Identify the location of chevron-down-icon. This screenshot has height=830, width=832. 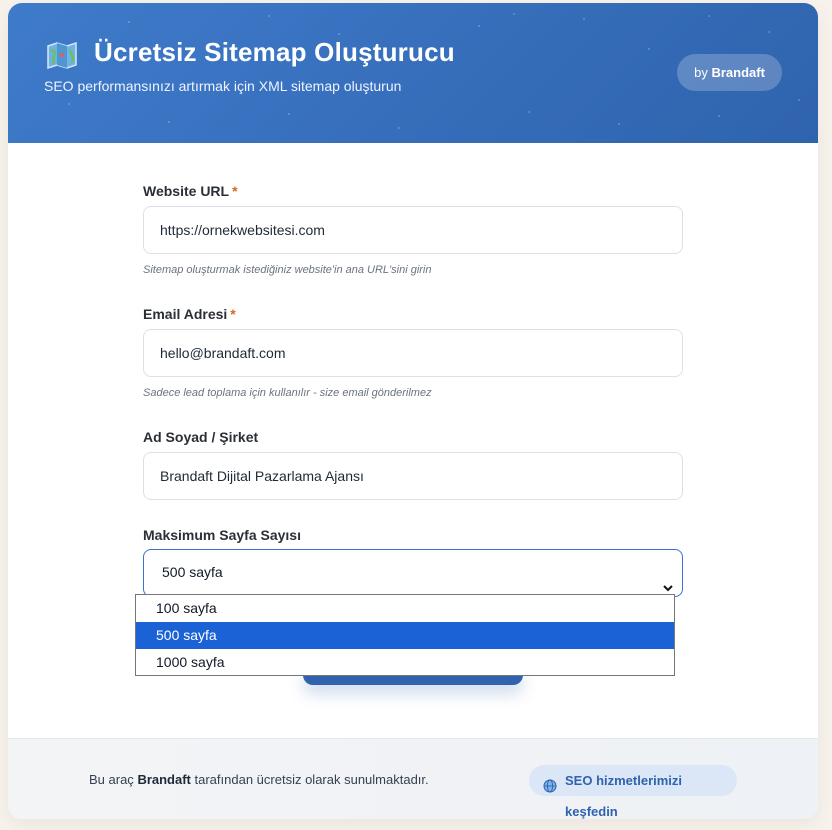
(668, 579).